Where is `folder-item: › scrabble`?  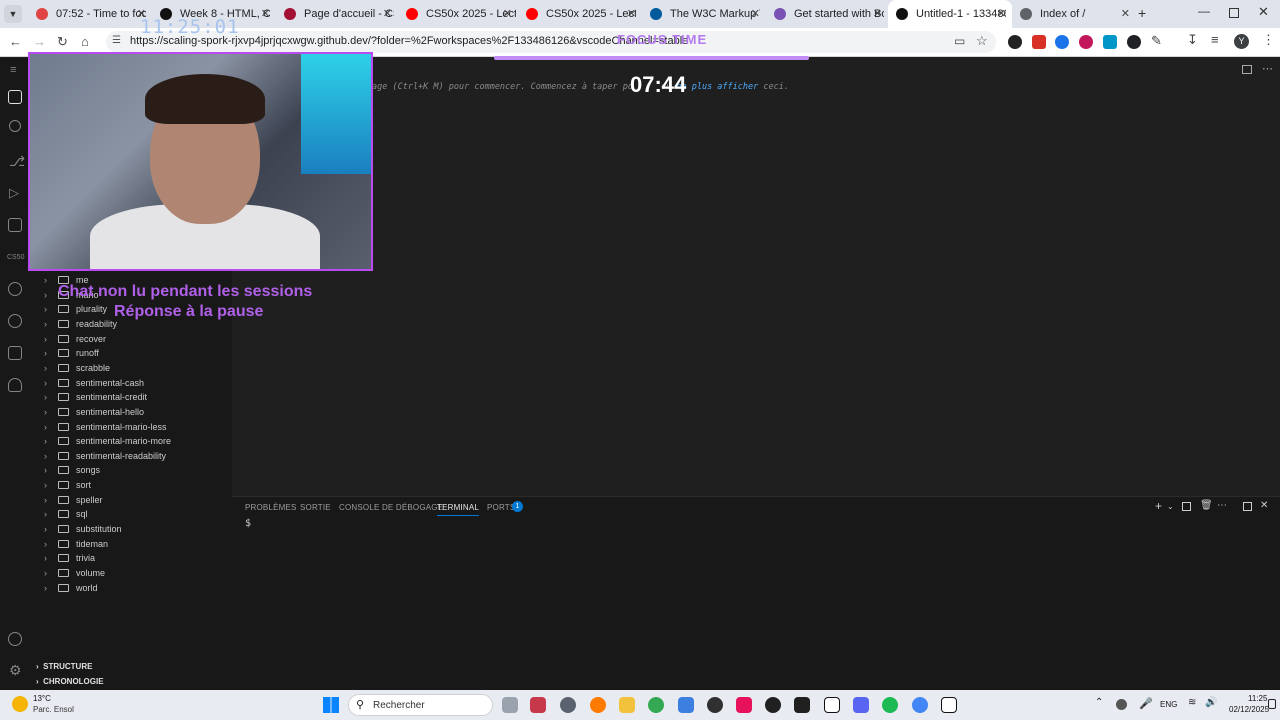 folder-item: › scrabble is located at coordinates (77, 368).